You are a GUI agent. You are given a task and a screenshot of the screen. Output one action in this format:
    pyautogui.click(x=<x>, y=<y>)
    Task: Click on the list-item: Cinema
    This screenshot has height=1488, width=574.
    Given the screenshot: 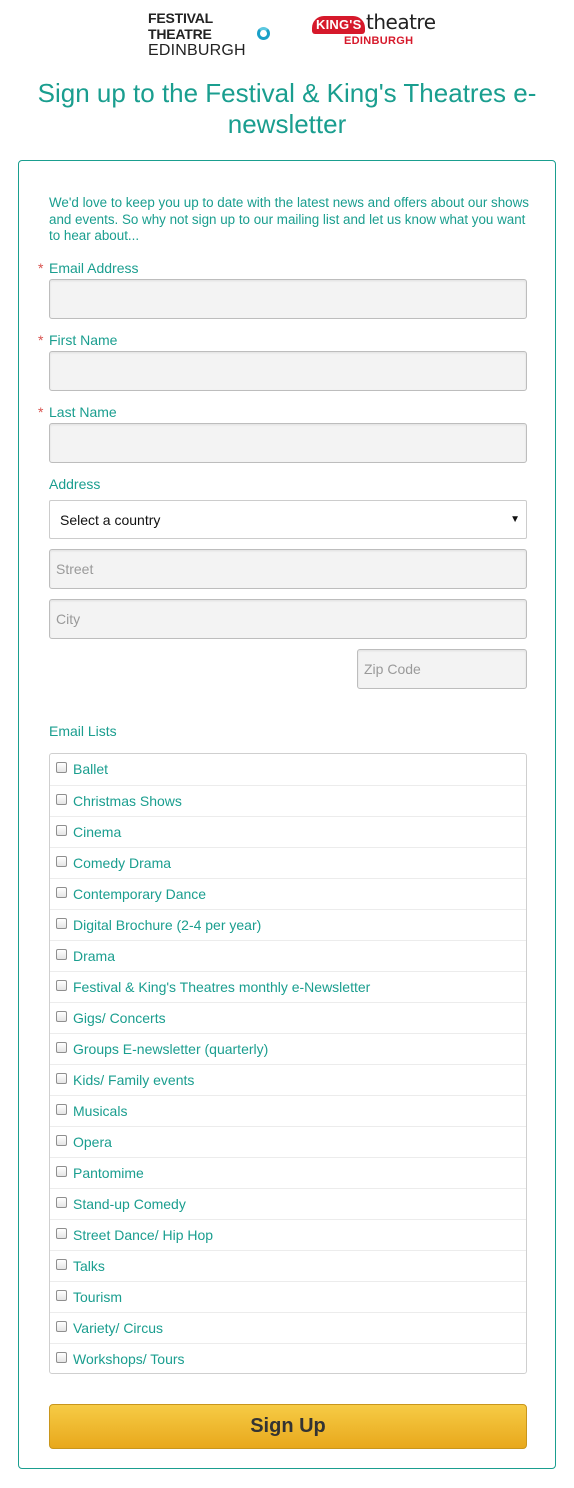 What is the action you would take?
    pyautogui.click(x=288, y=831)
    